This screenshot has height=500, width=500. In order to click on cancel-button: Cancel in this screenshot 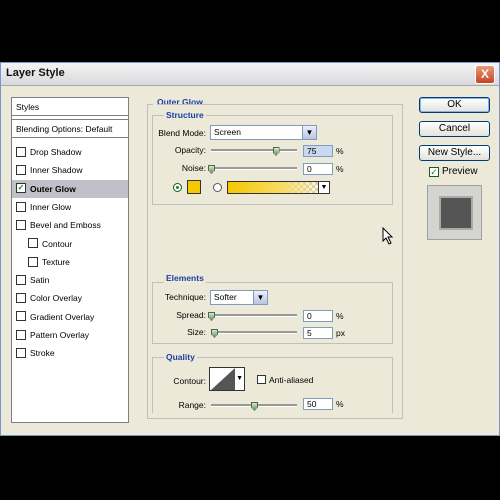, I will do `click(454, 129)`.